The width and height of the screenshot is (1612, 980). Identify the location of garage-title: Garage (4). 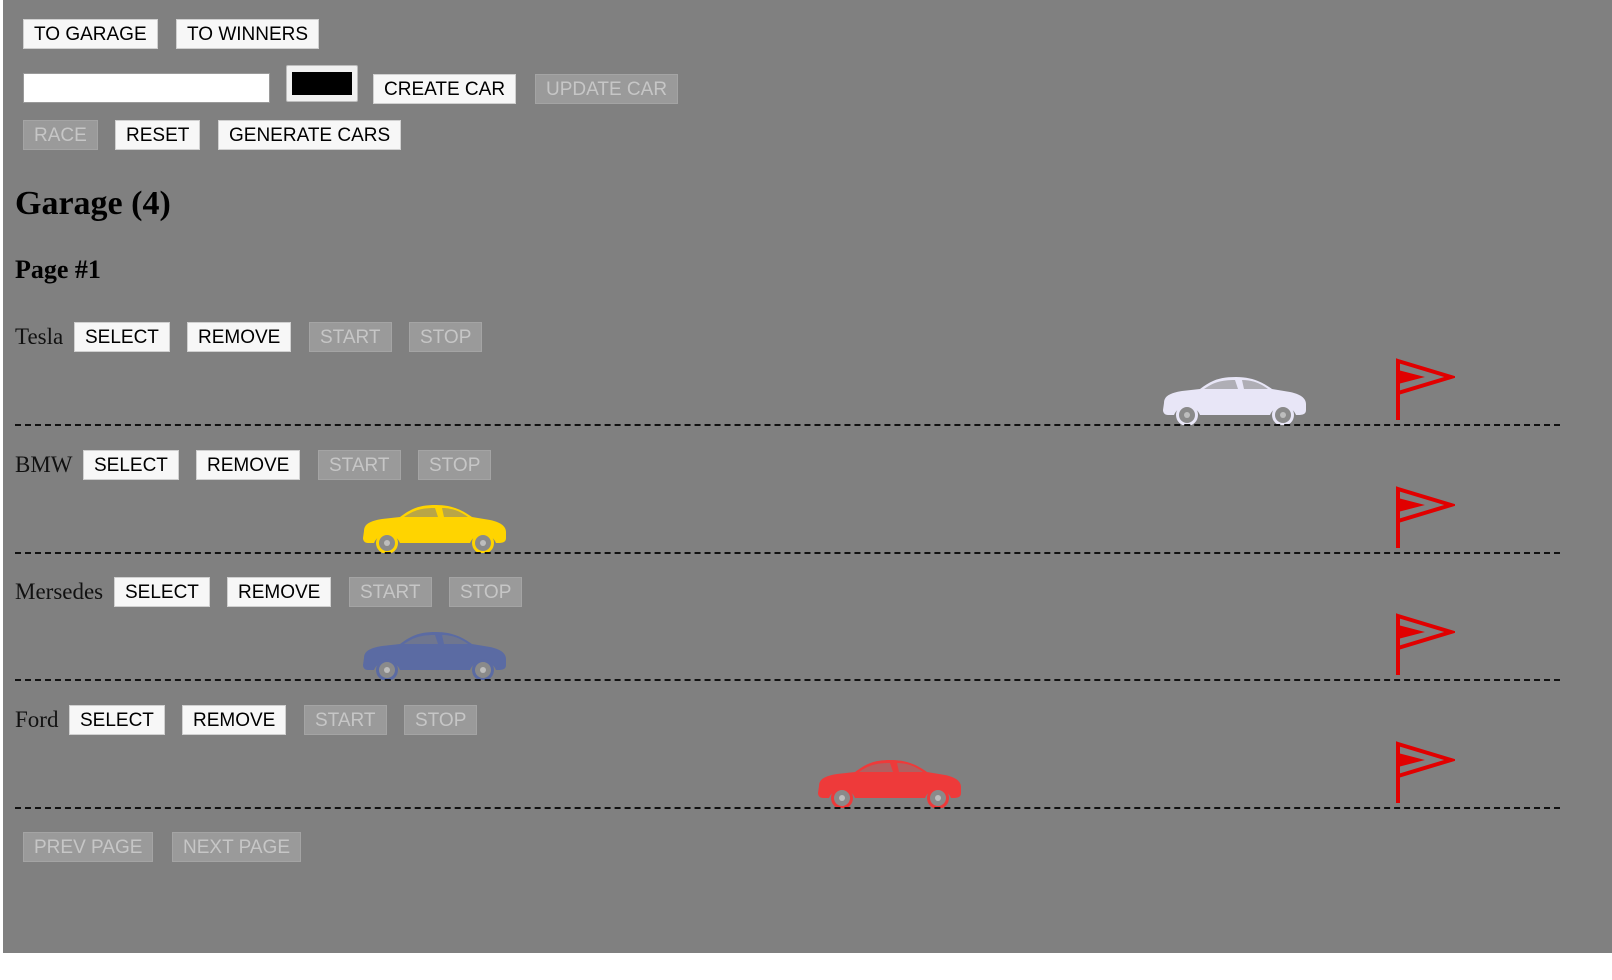
(93, 203).